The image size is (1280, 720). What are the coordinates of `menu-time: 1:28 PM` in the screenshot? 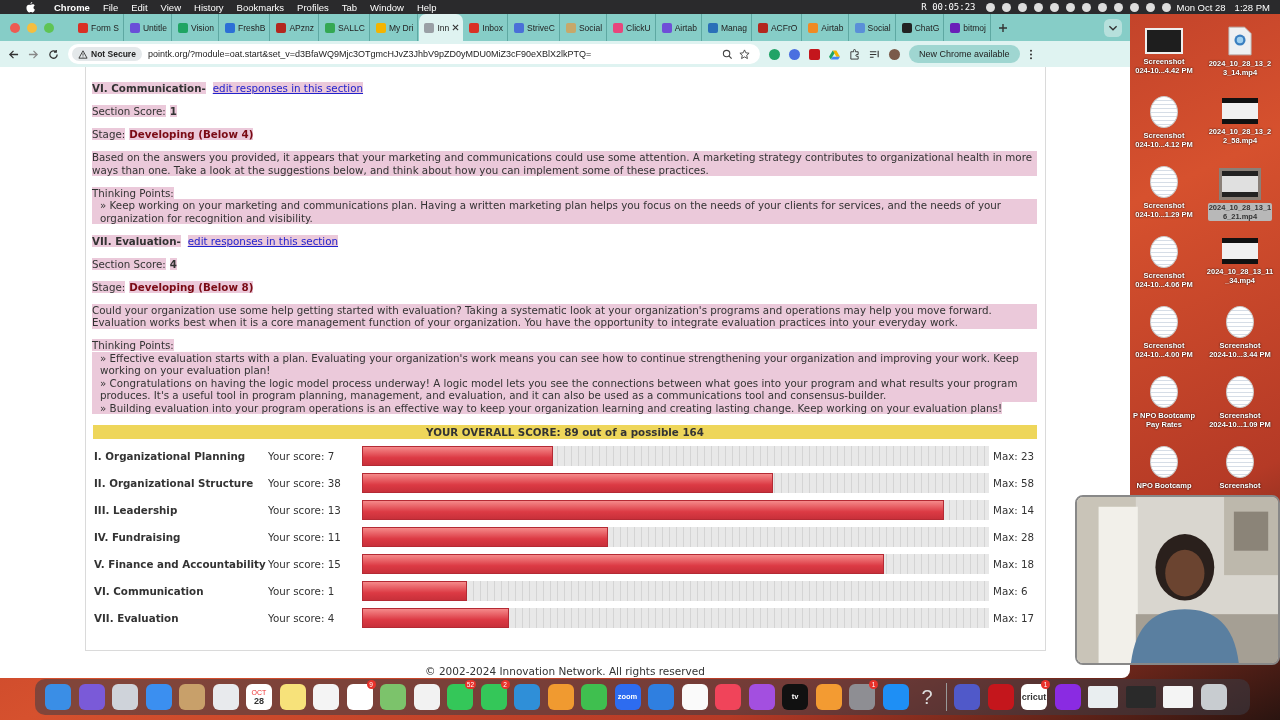 It's located at (1252, 7).